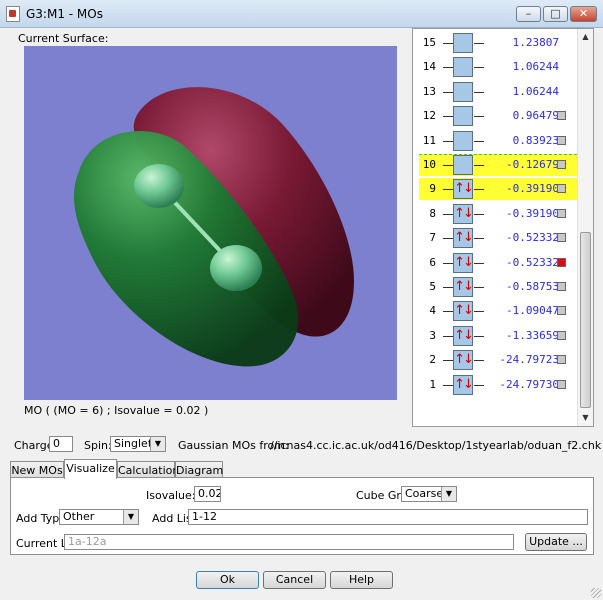  I want to click on isovalue-label: Isovalue:, so click(171, 495).